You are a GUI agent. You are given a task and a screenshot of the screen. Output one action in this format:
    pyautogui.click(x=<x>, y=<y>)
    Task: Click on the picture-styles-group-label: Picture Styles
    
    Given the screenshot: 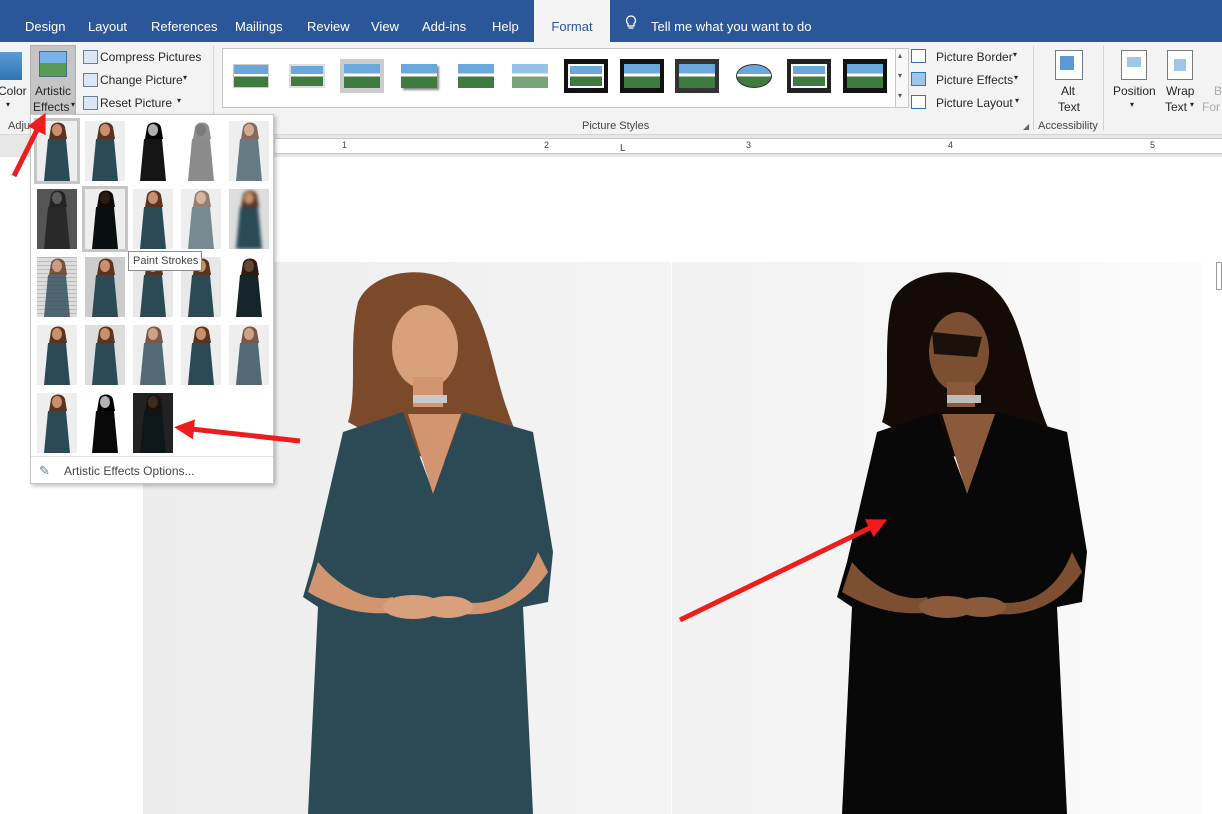 What is the action you would take?
    pyautogui.click(x=616, y=126)
    